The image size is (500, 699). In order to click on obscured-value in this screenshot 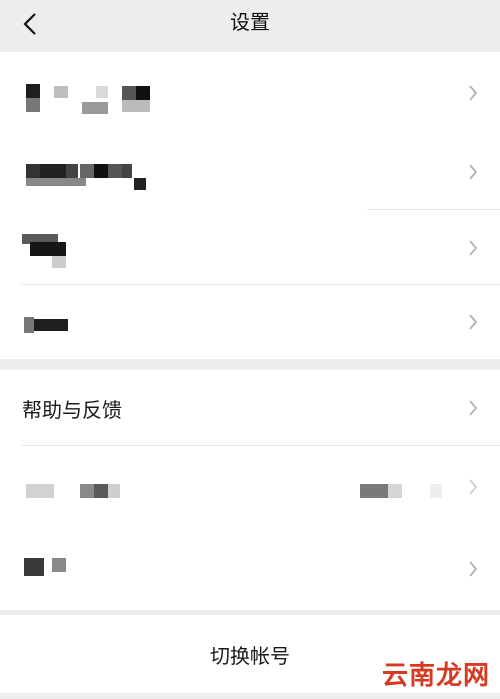, I will do `click(405, 492)`.